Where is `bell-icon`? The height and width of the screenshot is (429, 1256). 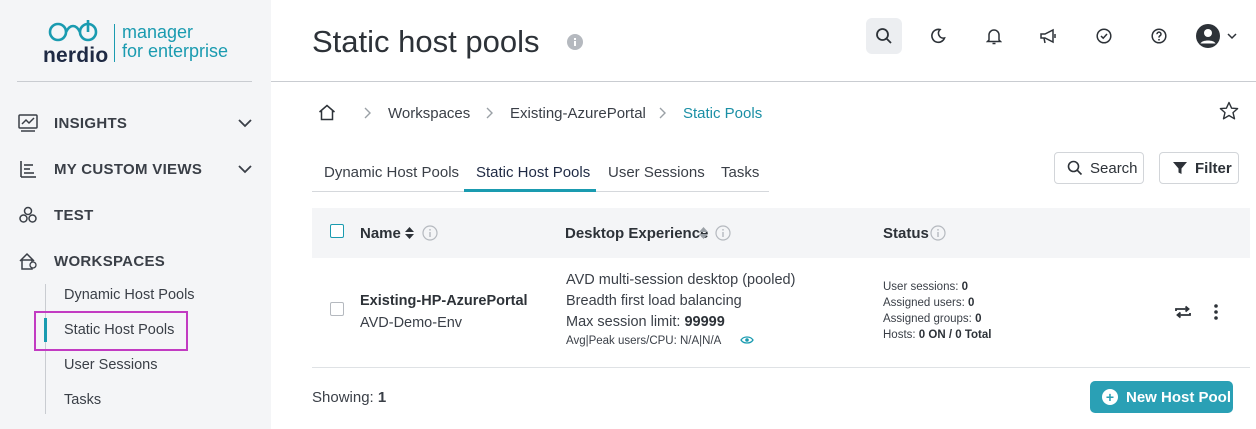
bell-icon is located at coordinates (994, 36).